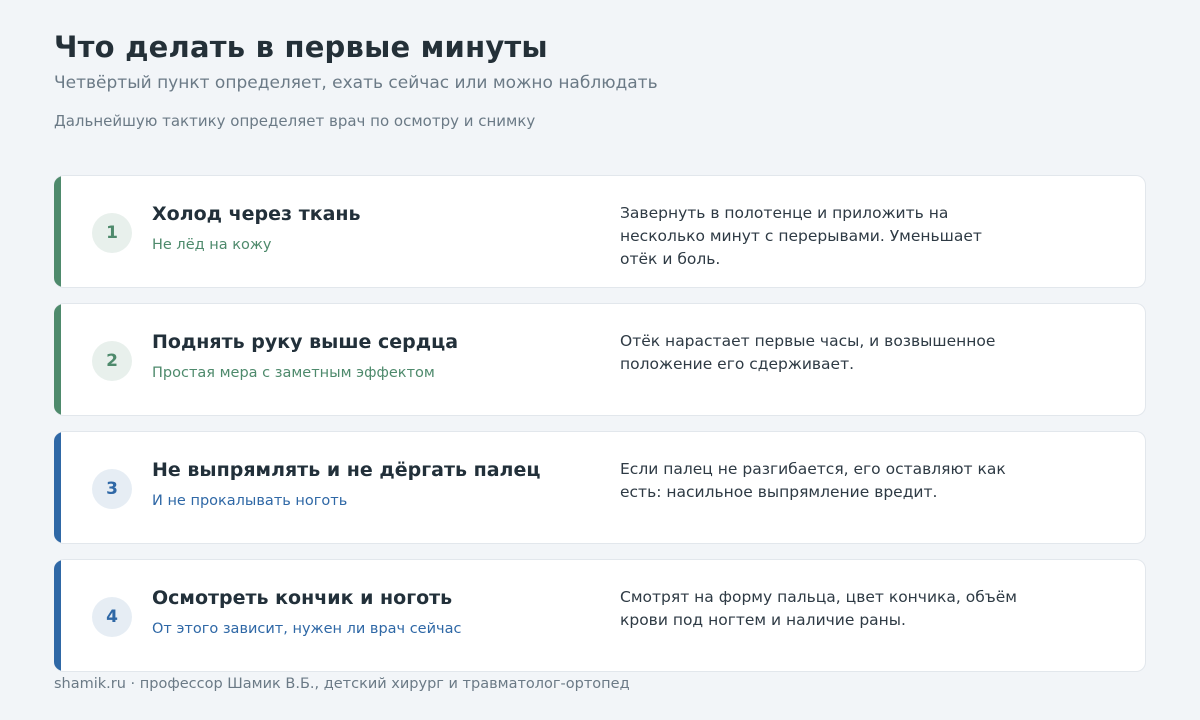 The image size is (1200, 720). Describe the element at coordinates (256, 214) in the screenshot. I see `step-title: Холод через ткань` at that location.